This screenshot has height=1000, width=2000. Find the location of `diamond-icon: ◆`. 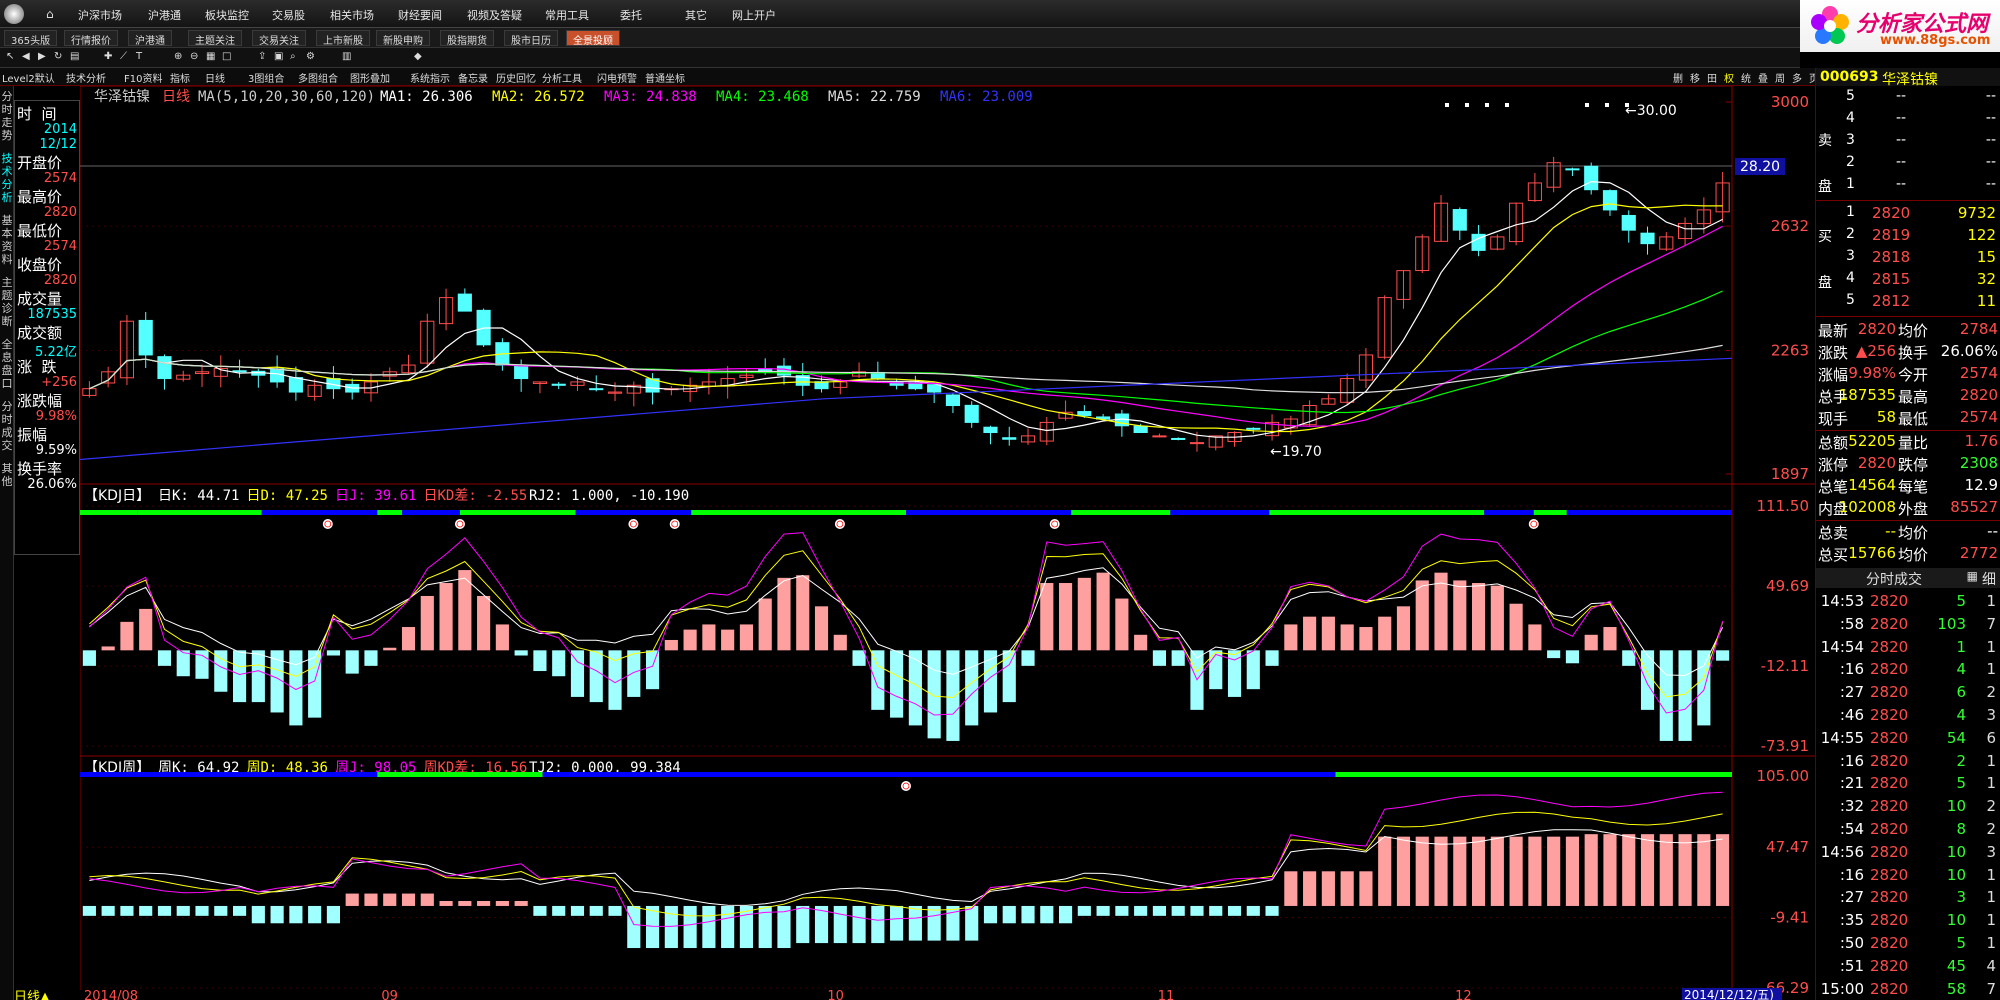

diamond-icon: ◆ is located at coordinates (418, 56).